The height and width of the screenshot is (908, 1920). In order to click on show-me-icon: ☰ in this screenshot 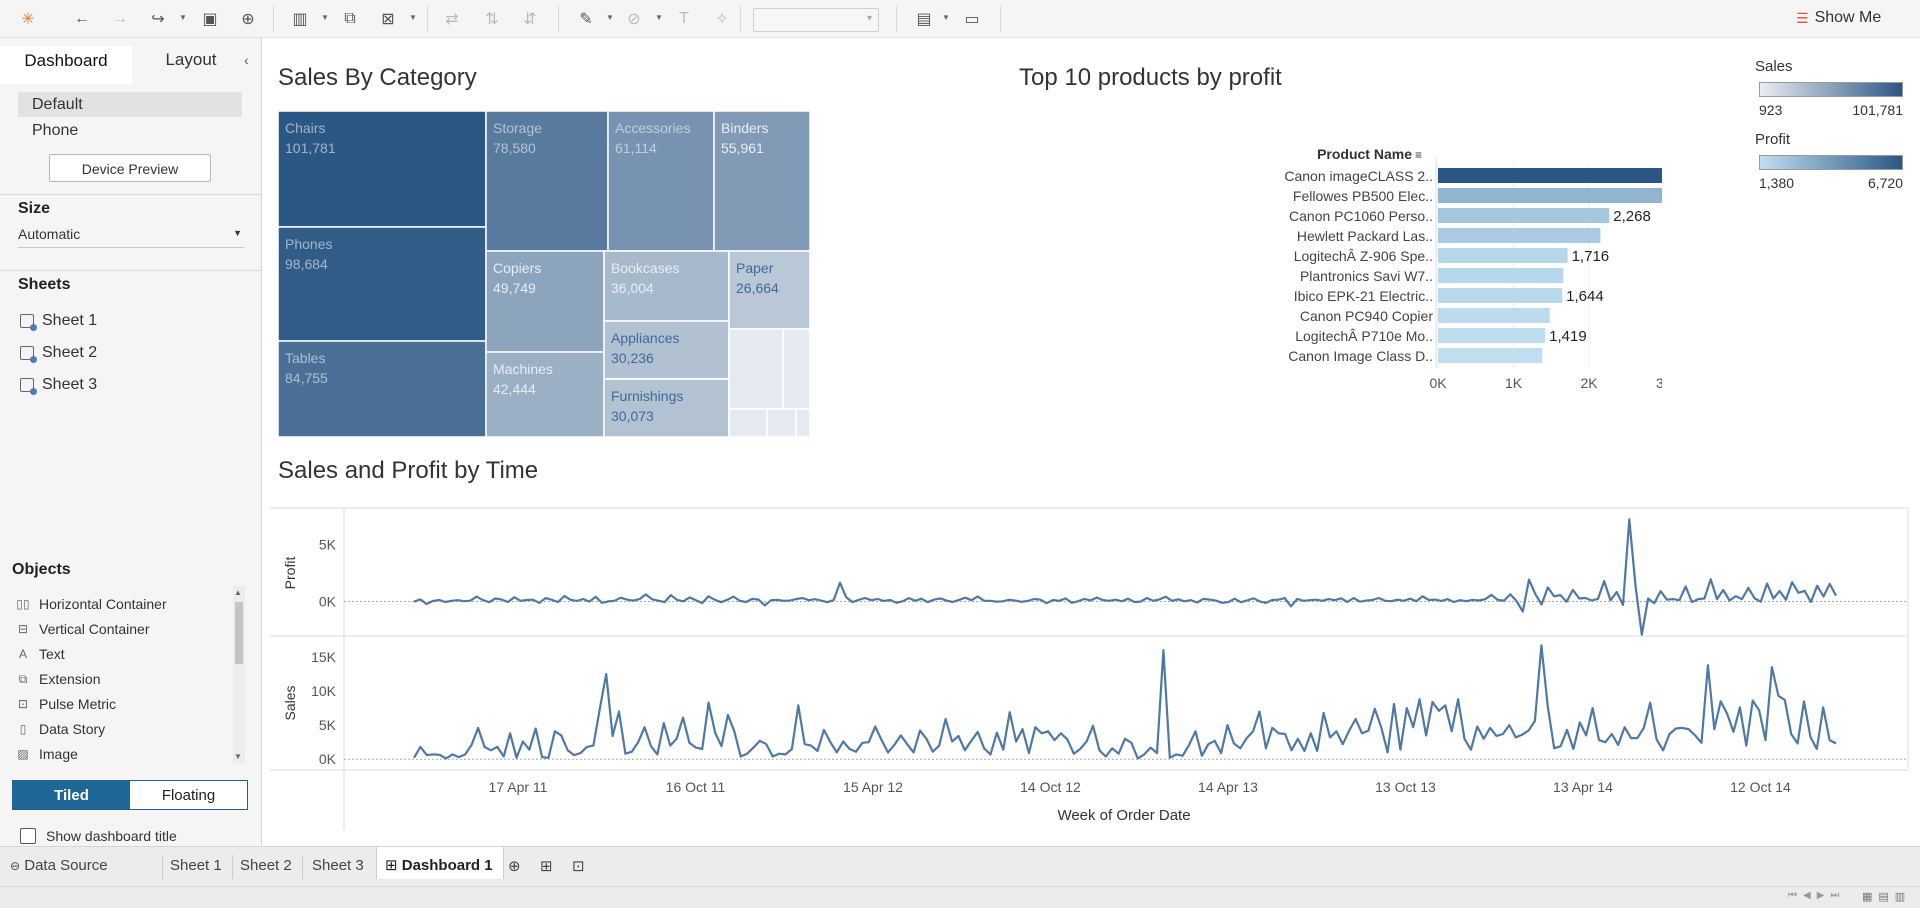, I will do `click(1802, 17)`.